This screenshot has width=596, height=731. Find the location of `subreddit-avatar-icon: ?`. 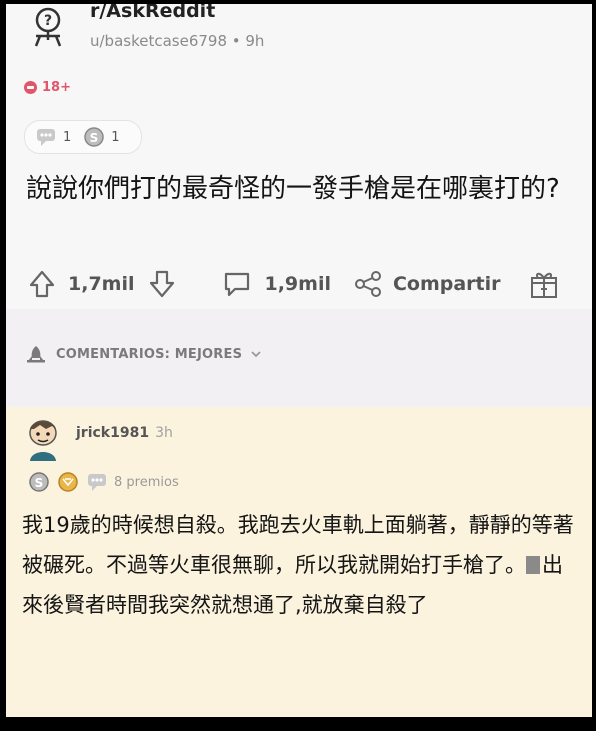

subreddit-avatar-icon: ? is located at coordinates (48, 28).